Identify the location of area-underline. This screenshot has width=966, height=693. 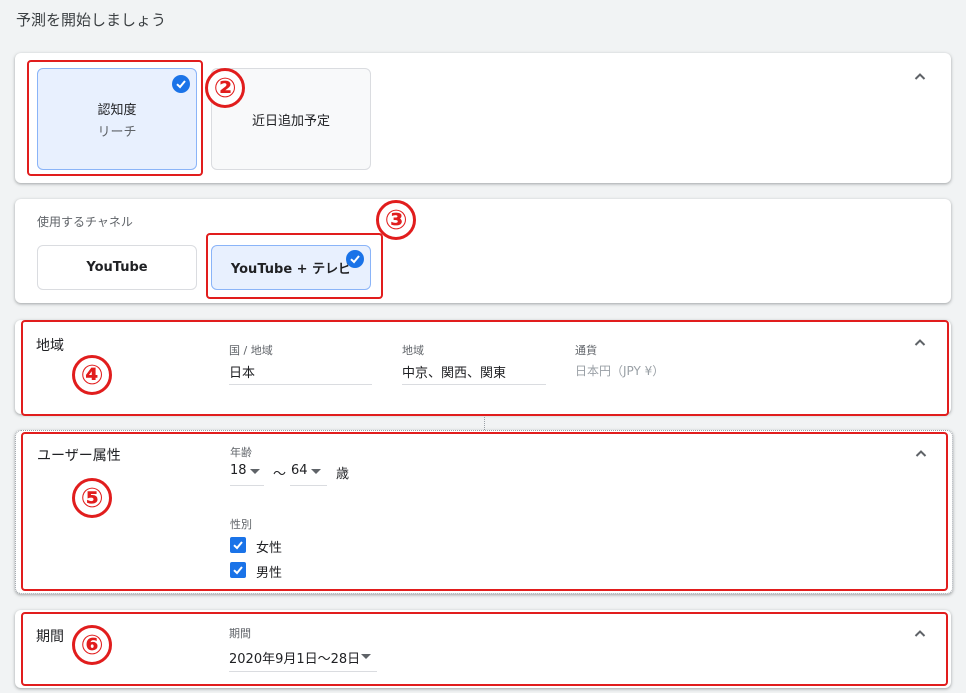
(474, 384).